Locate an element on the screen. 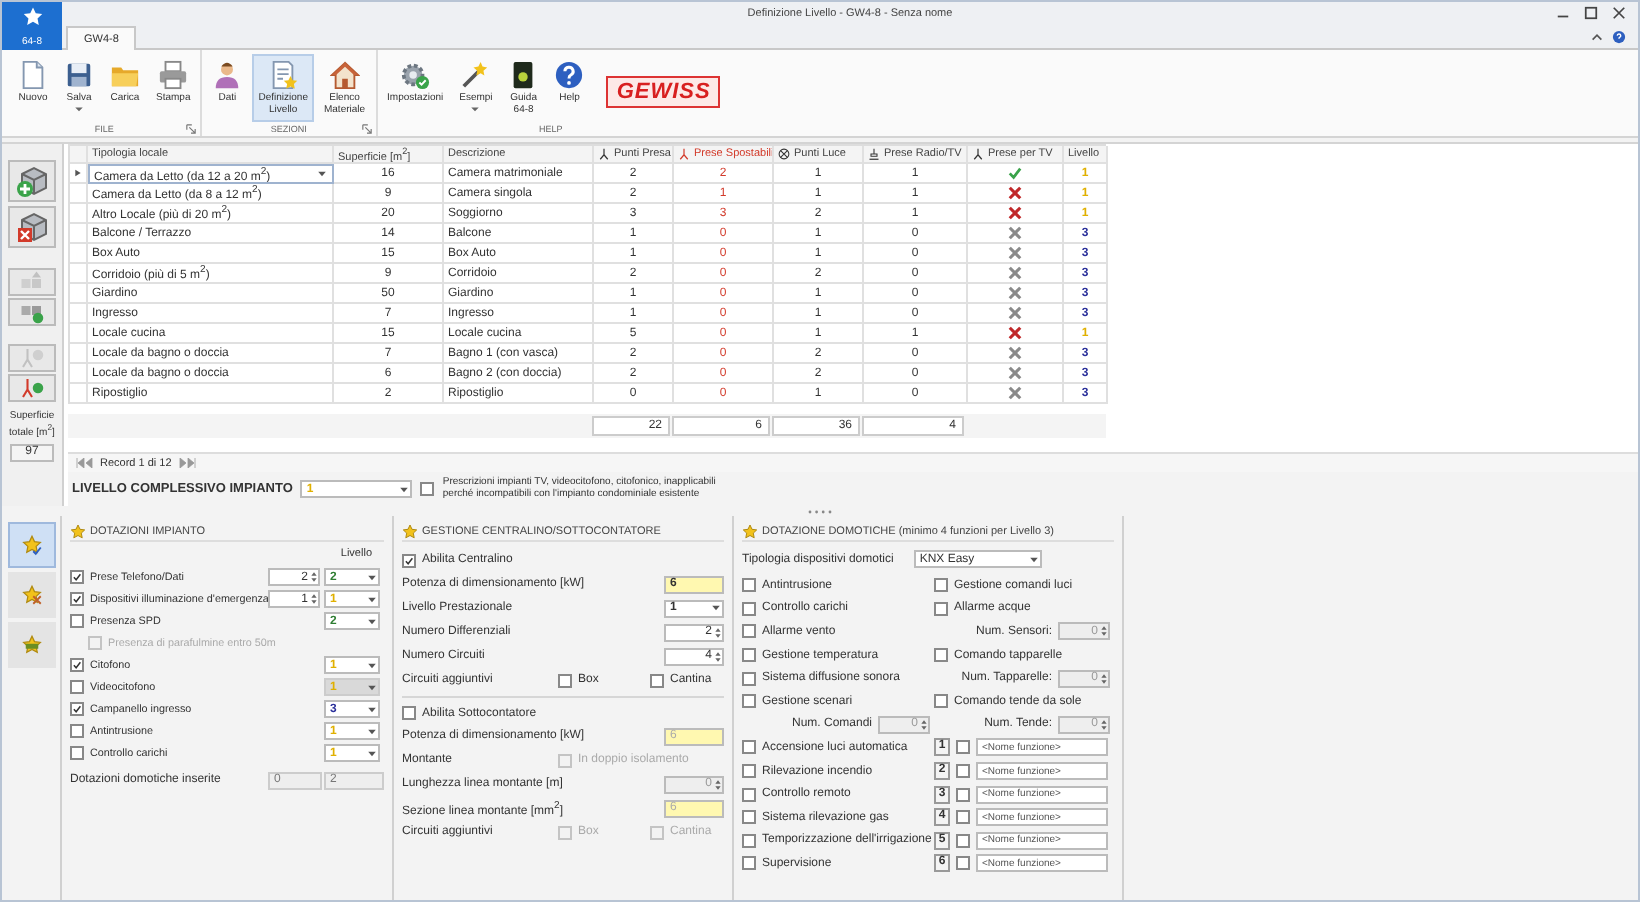  brand-logo: GEWISS is located at coordinates (663, 91).